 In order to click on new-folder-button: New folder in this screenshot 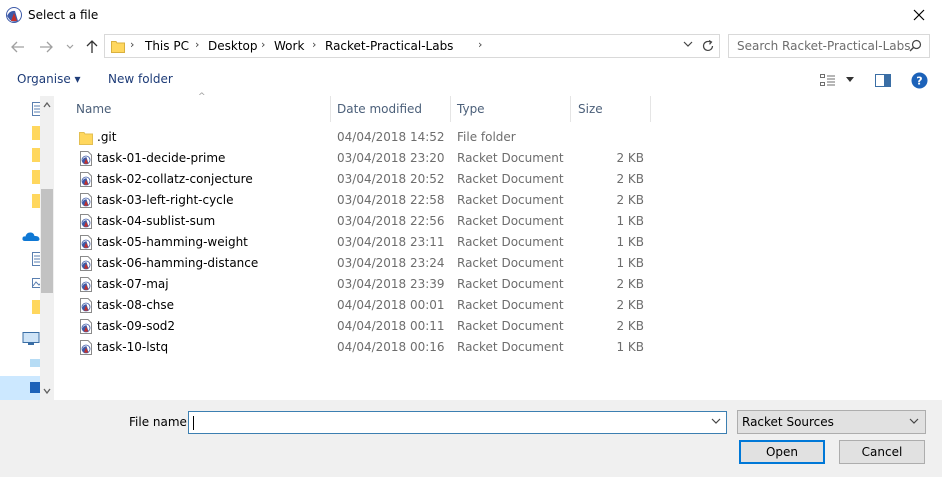, I will do `click(140, 79)`.